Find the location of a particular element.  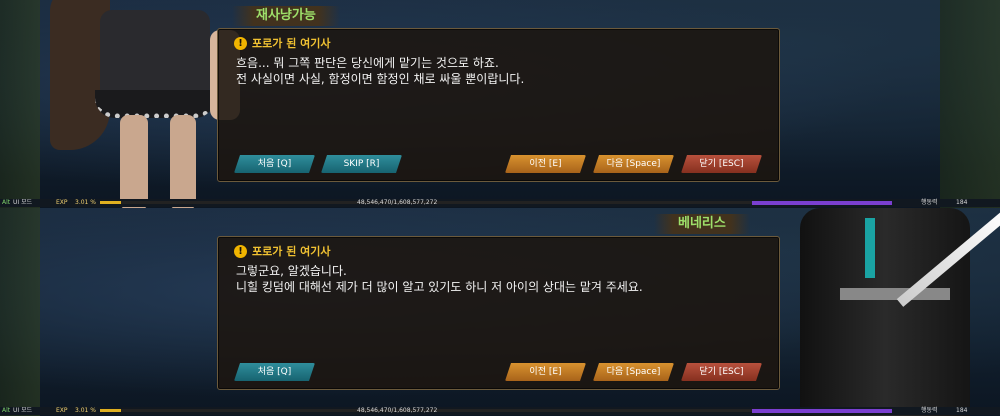

female-knight-character is located at coordinates (140, 104).